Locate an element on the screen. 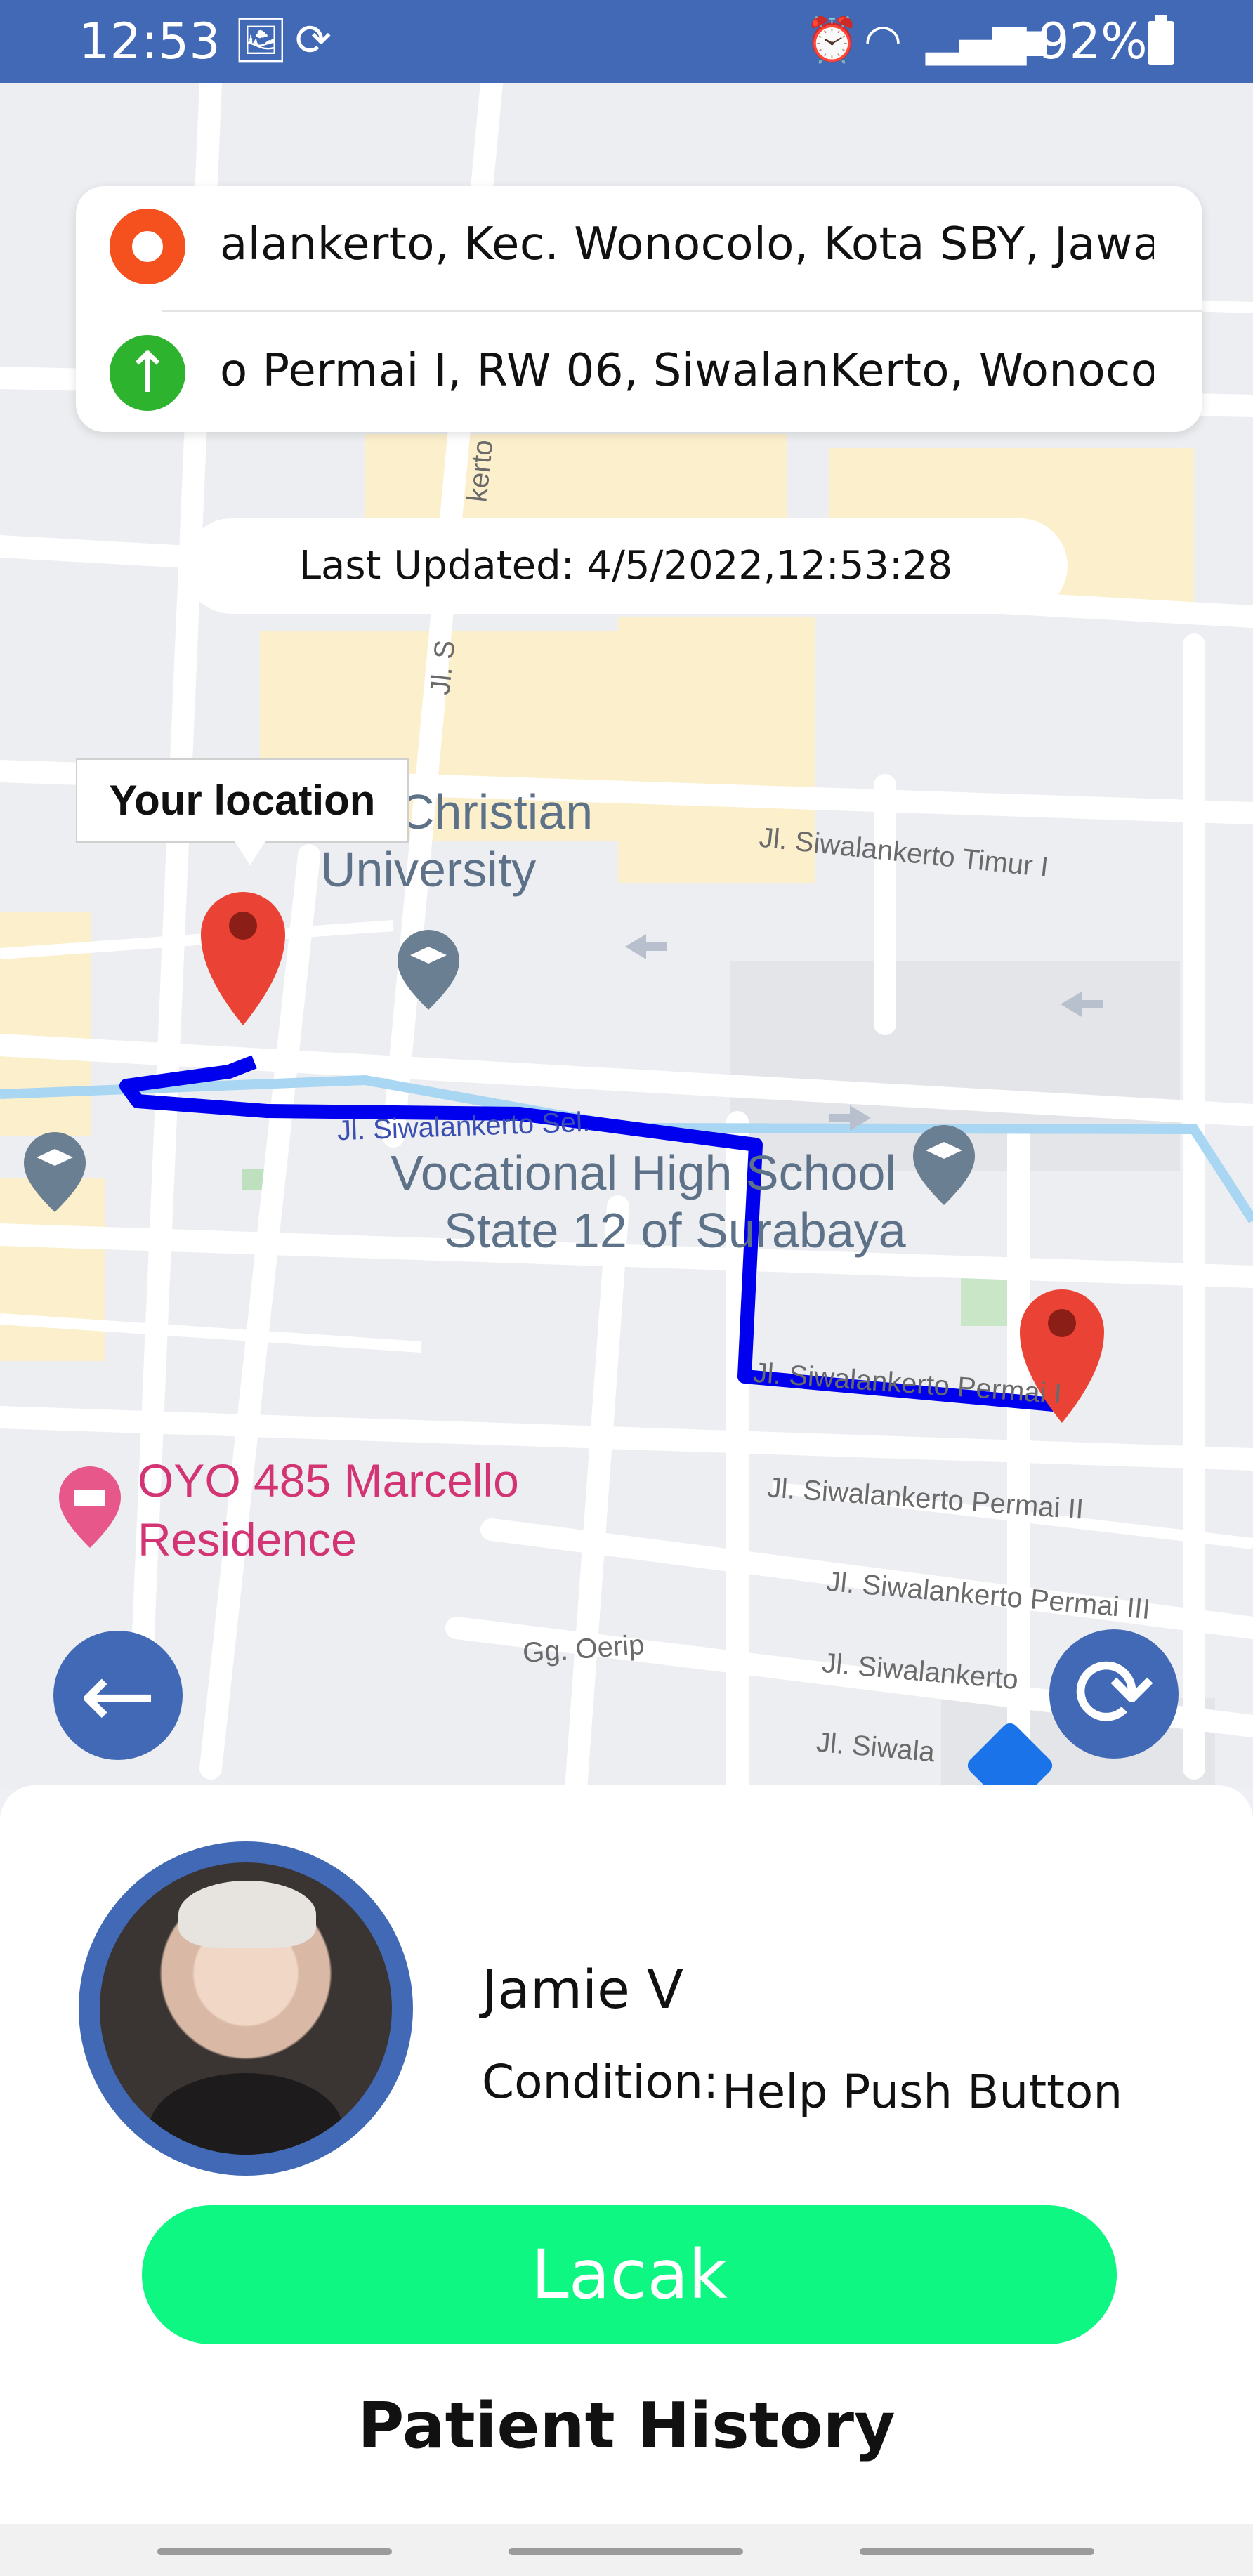  arrow-left-icon: ← is located at coordinates (118, 1695).